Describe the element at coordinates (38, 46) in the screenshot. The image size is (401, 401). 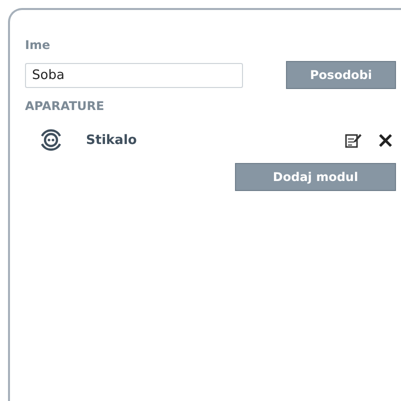
I see `name-label: Ime` at that location.